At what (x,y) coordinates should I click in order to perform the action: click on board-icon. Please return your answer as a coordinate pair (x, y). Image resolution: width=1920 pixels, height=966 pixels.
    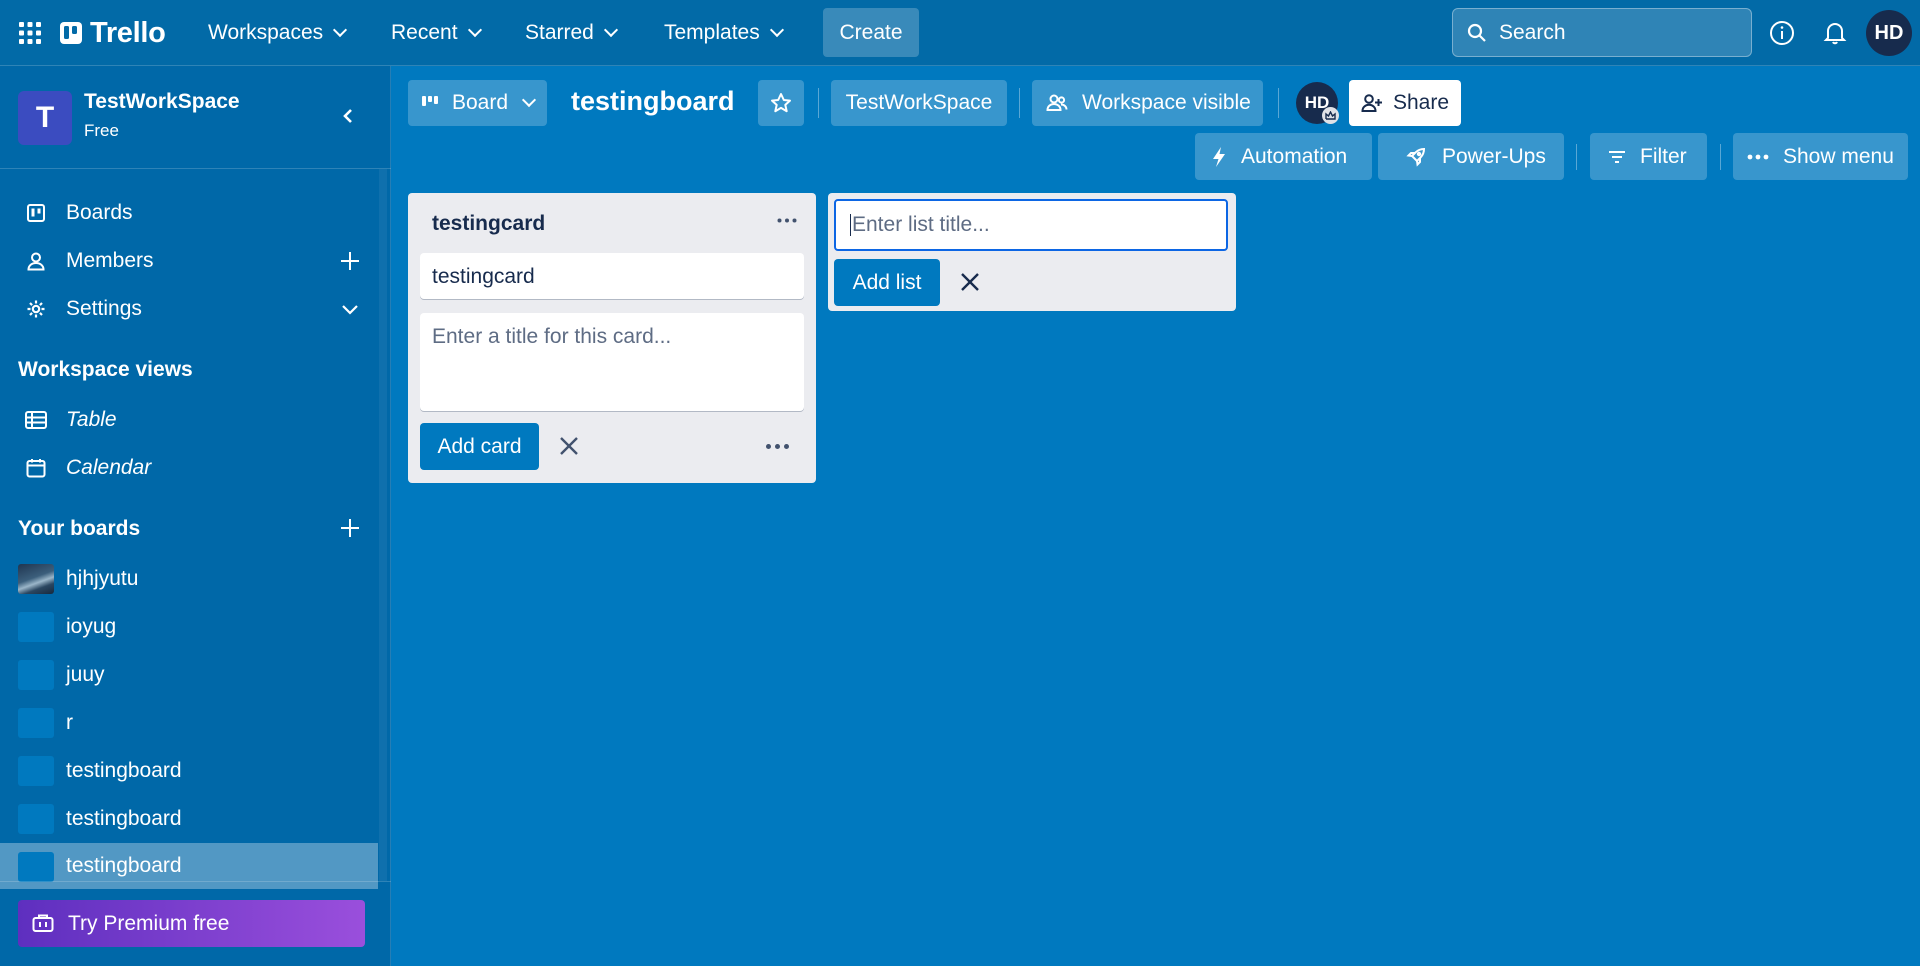
    Looking at the image, I should click on (36, 213).